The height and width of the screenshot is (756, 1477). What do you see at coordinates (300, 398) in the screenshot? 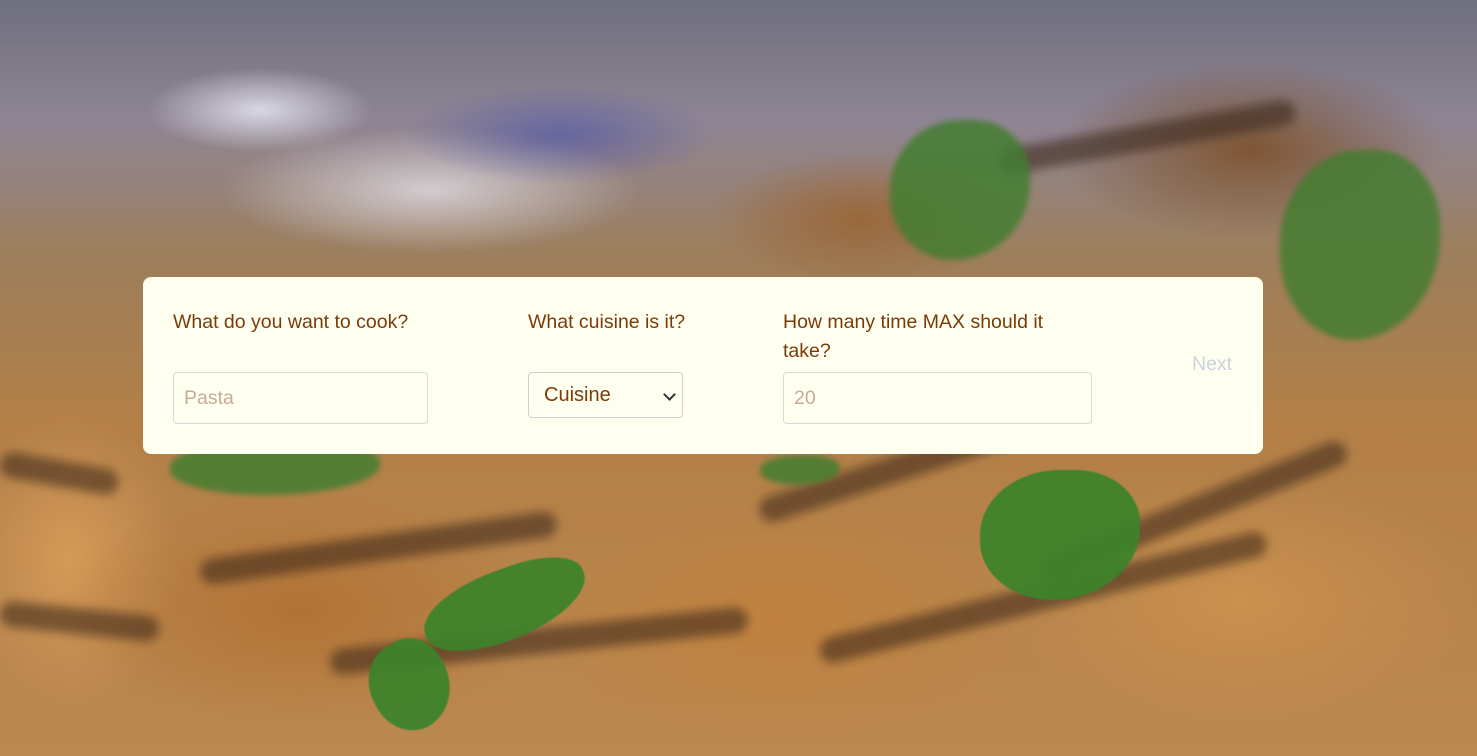
I see `dish-input` at bounding box center [300, 398].